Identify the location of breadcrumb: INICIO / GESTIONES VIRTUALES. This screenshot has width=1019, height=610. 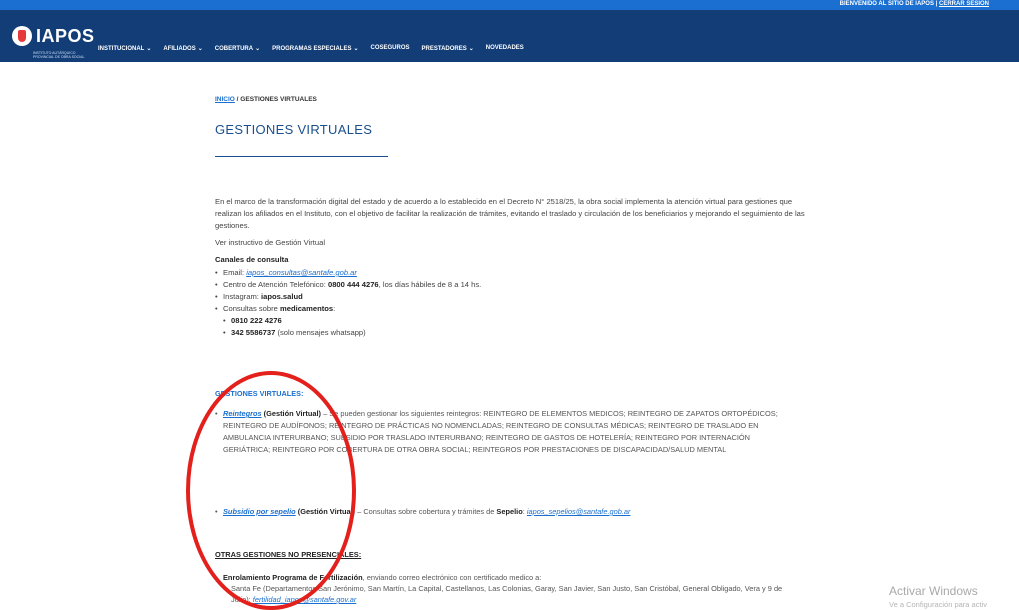
(266, 99).